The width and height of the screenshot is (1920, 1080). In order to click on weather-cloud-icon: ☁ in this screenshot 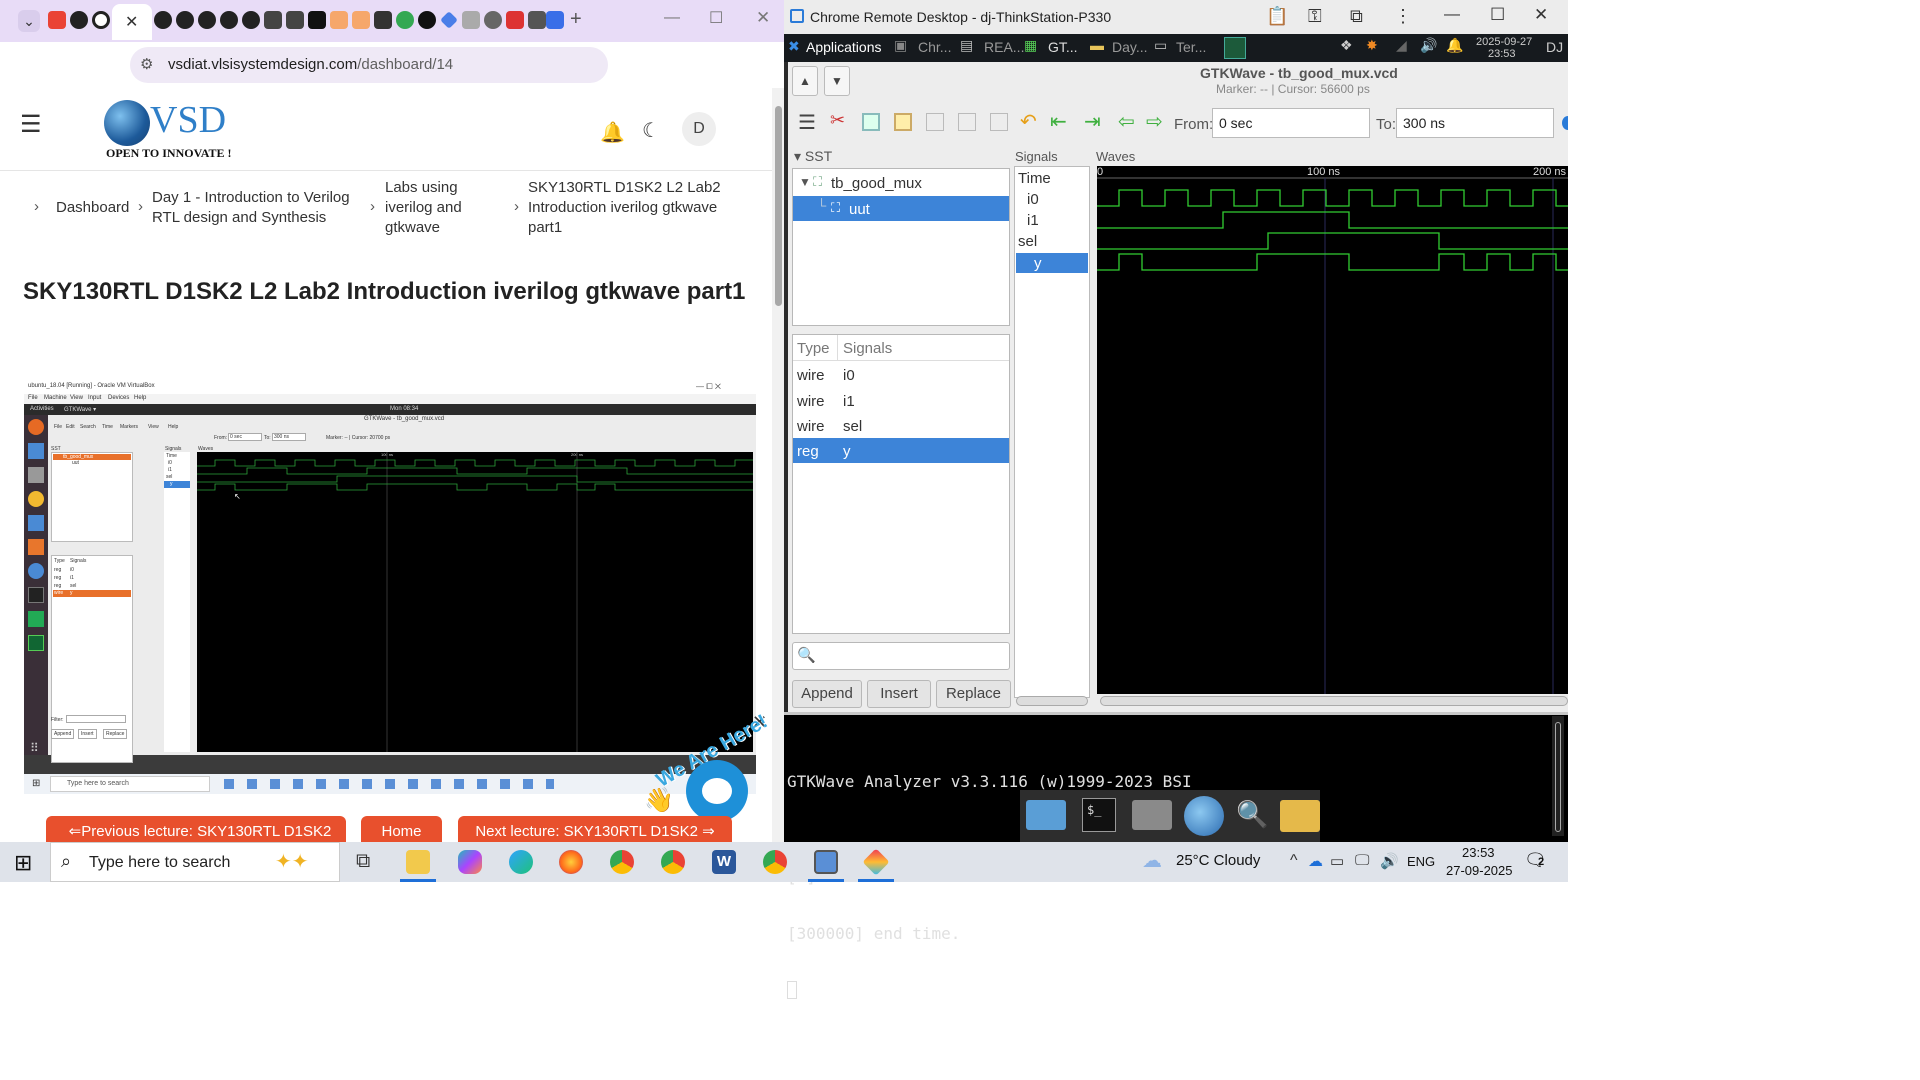, I will do `click(1152, 860)`.